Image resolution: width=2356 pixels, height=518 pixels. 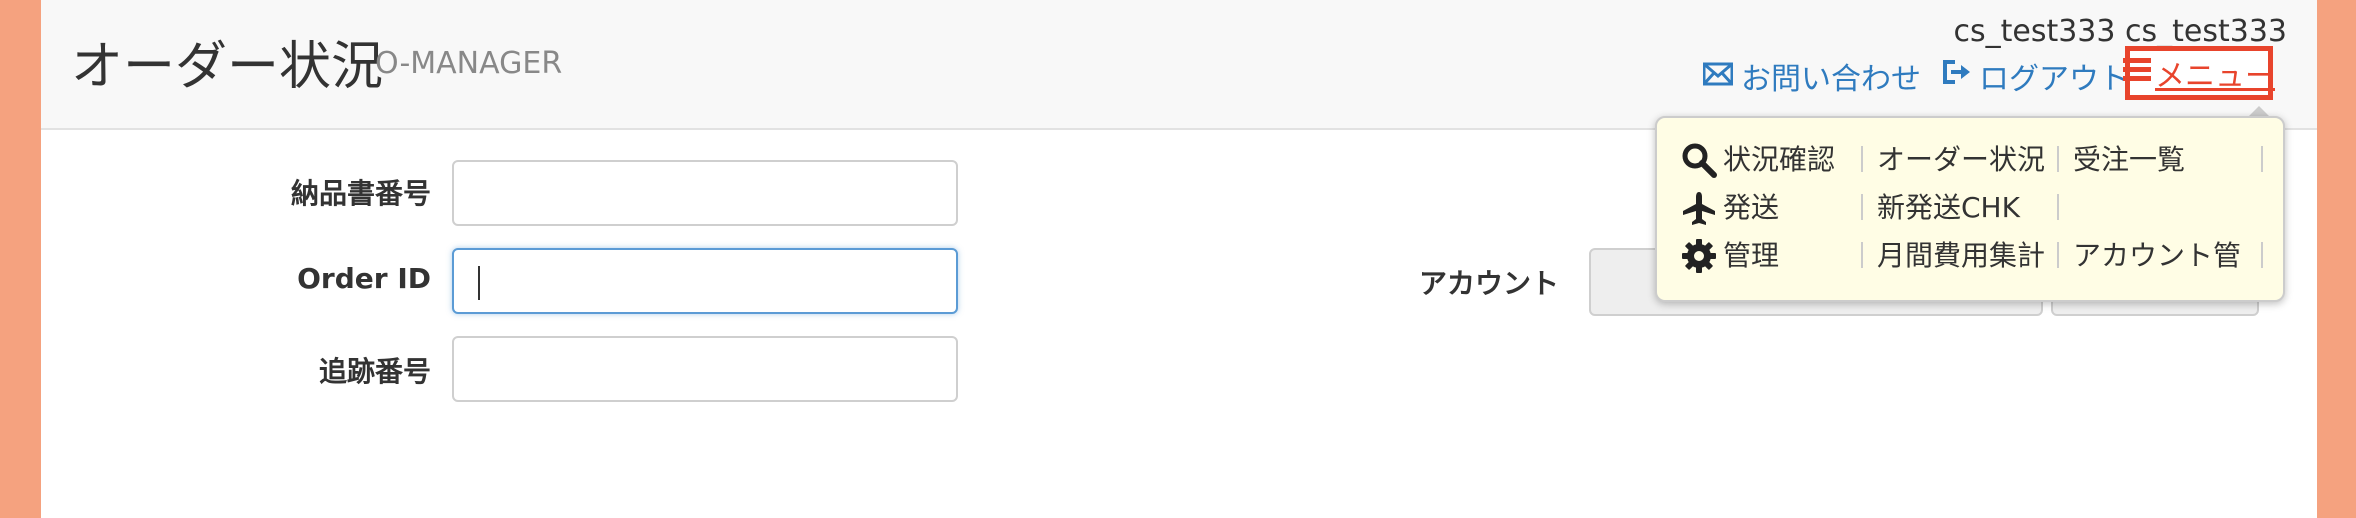 I want to click on account-label: アカウント, so click(x=1489, y=283).